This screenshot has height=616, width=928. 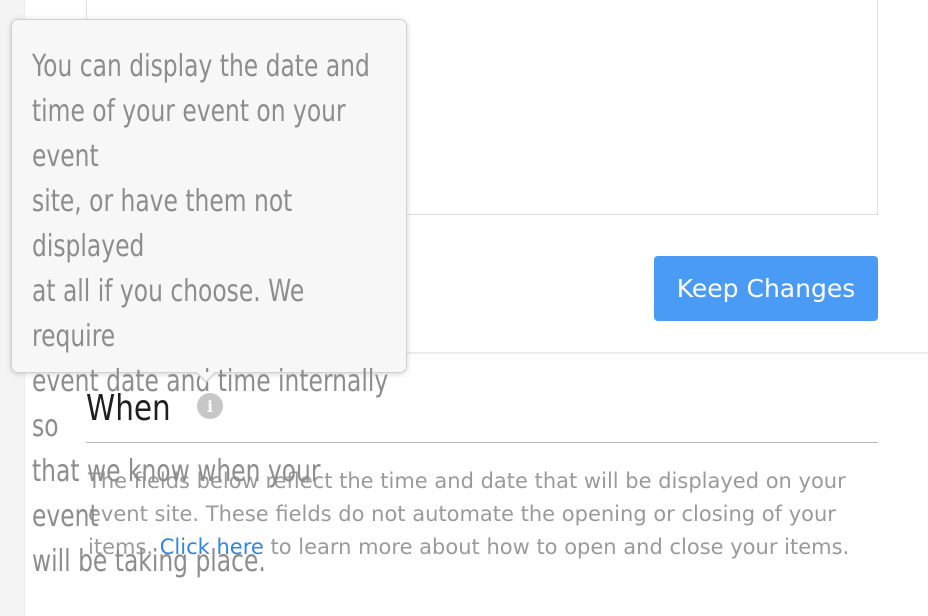 I want to click on tooltip-line: will be taking place., so click(x=149, y=561).